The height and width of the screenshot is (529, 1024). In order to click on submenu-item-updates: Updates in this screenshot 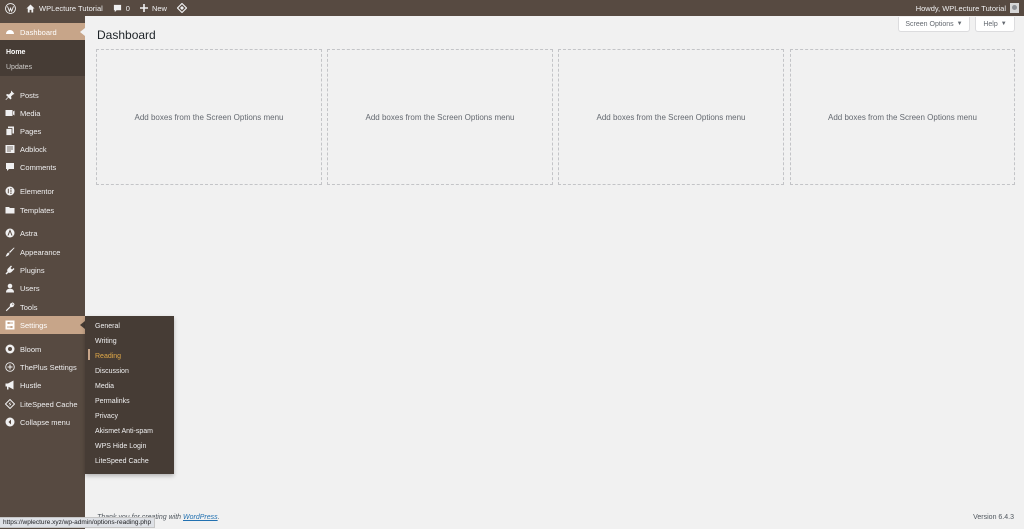, I will do `click(19, 67)`.